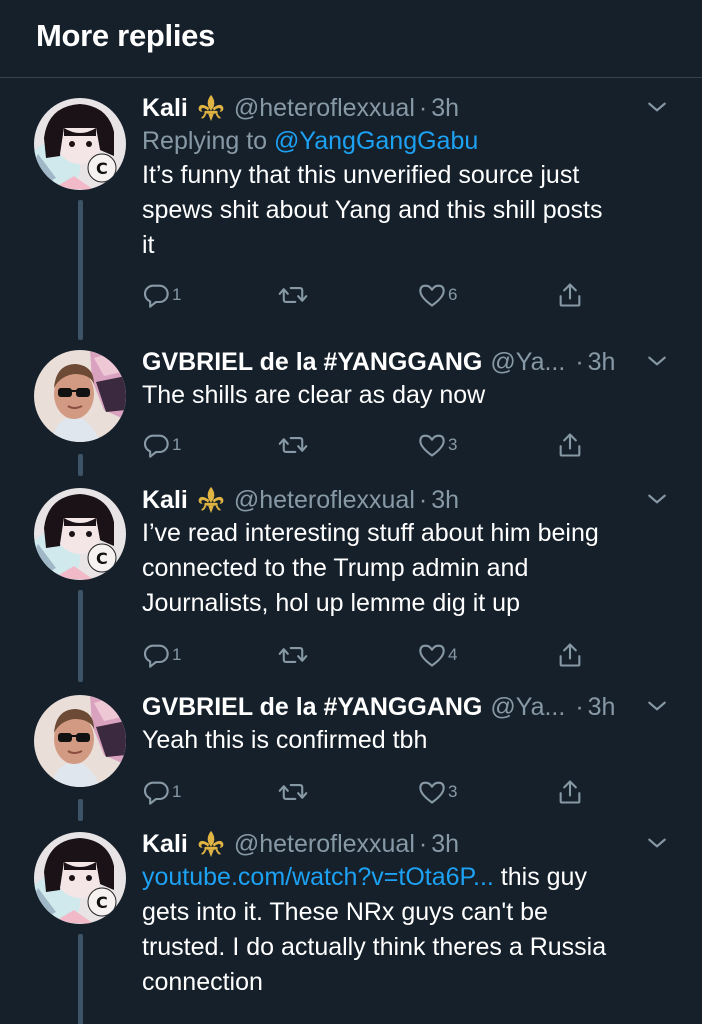 The image size is (702, 1024). Describe the element at coordinates (351, 39) in the screenshot. I see `header: More replies` at that location.